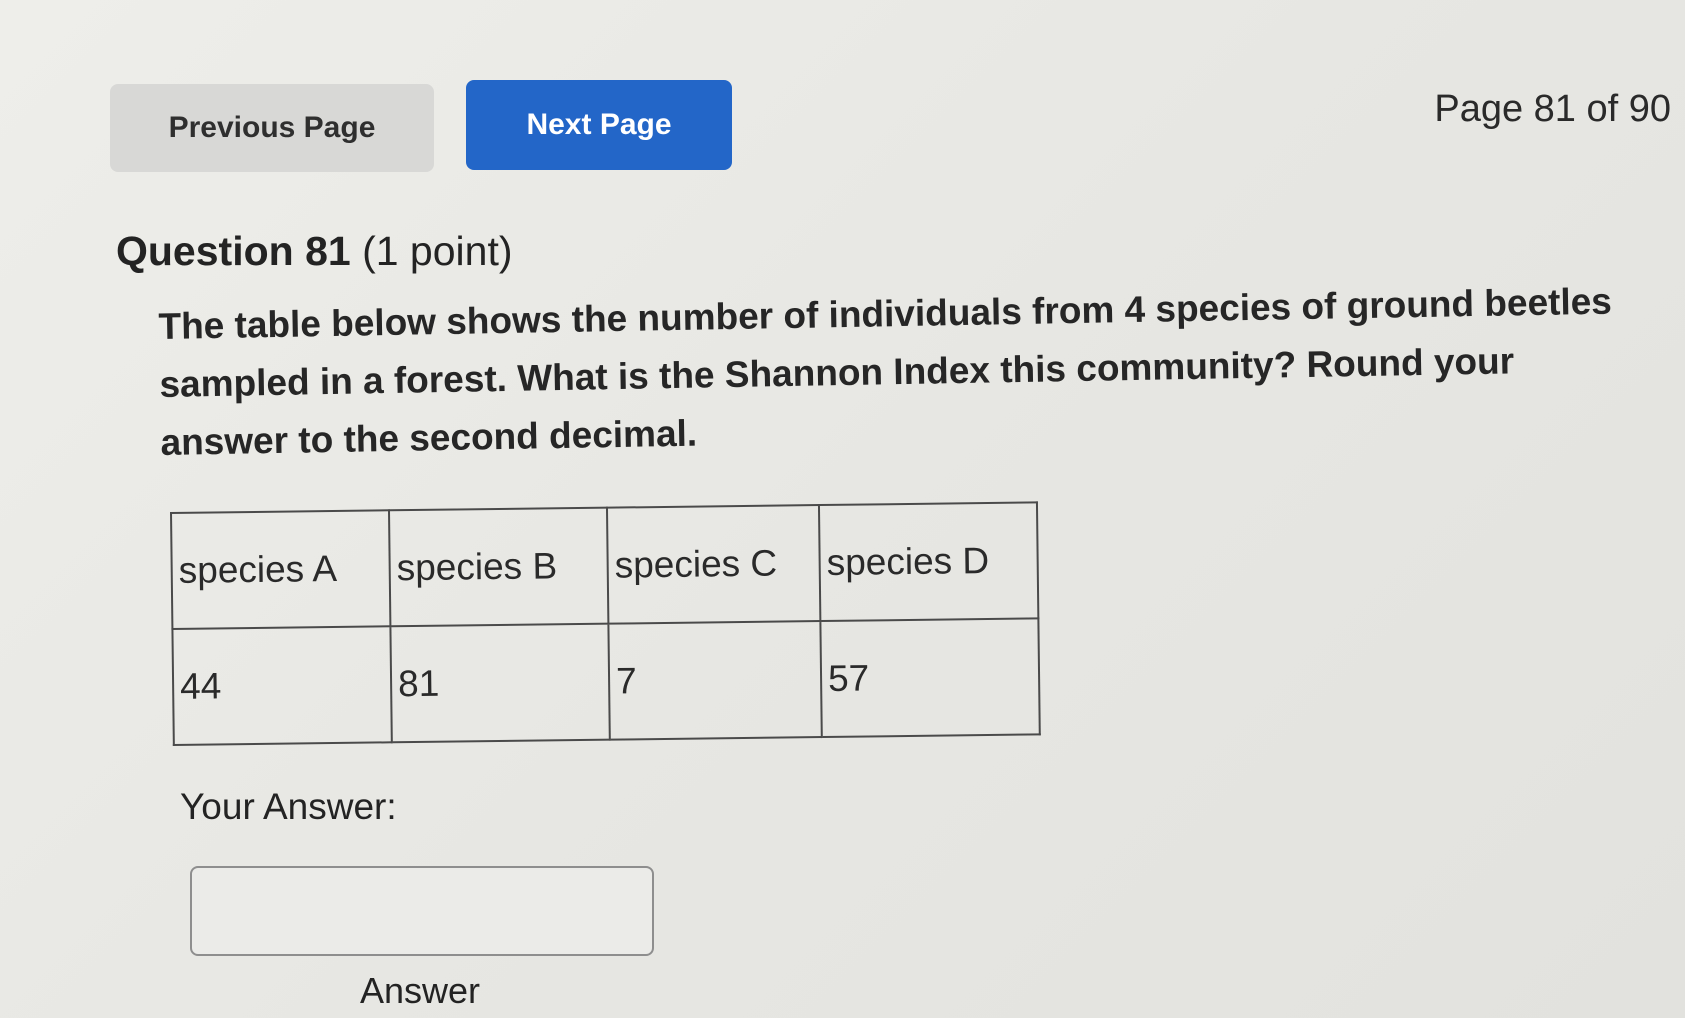 The image size is (1685, 1018). What do you see at coordinates (715, 680) in the screenshot?
I see `table-cell: 7` at bounding box center [715, 680].